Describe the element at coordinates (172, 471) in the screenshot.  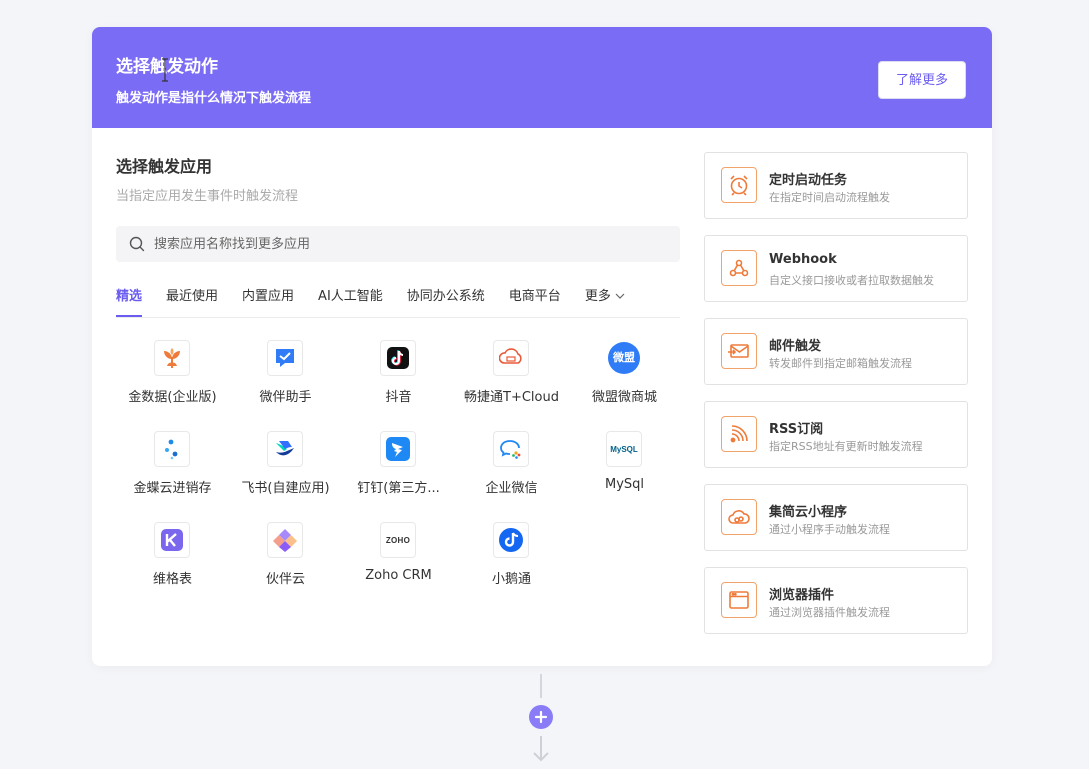
I see `app-item-kingdee: 金蝶云进销存` at that location.